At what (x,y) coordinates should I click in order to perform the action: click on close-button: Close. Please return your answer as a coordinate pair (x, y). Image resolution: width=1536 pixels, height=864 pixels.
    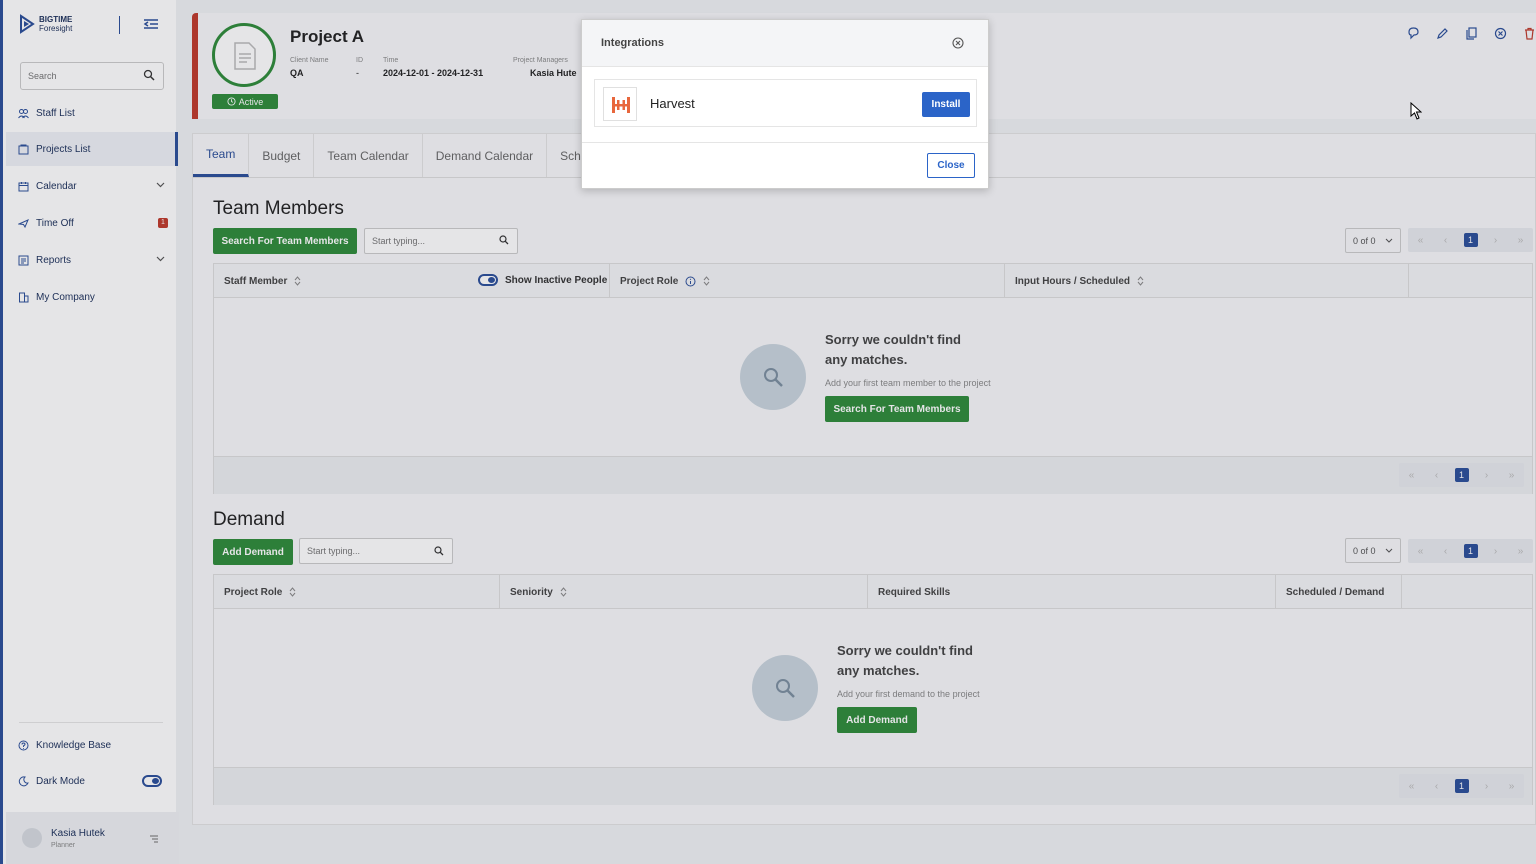
    Looking at the image, I should click on (951, 165).